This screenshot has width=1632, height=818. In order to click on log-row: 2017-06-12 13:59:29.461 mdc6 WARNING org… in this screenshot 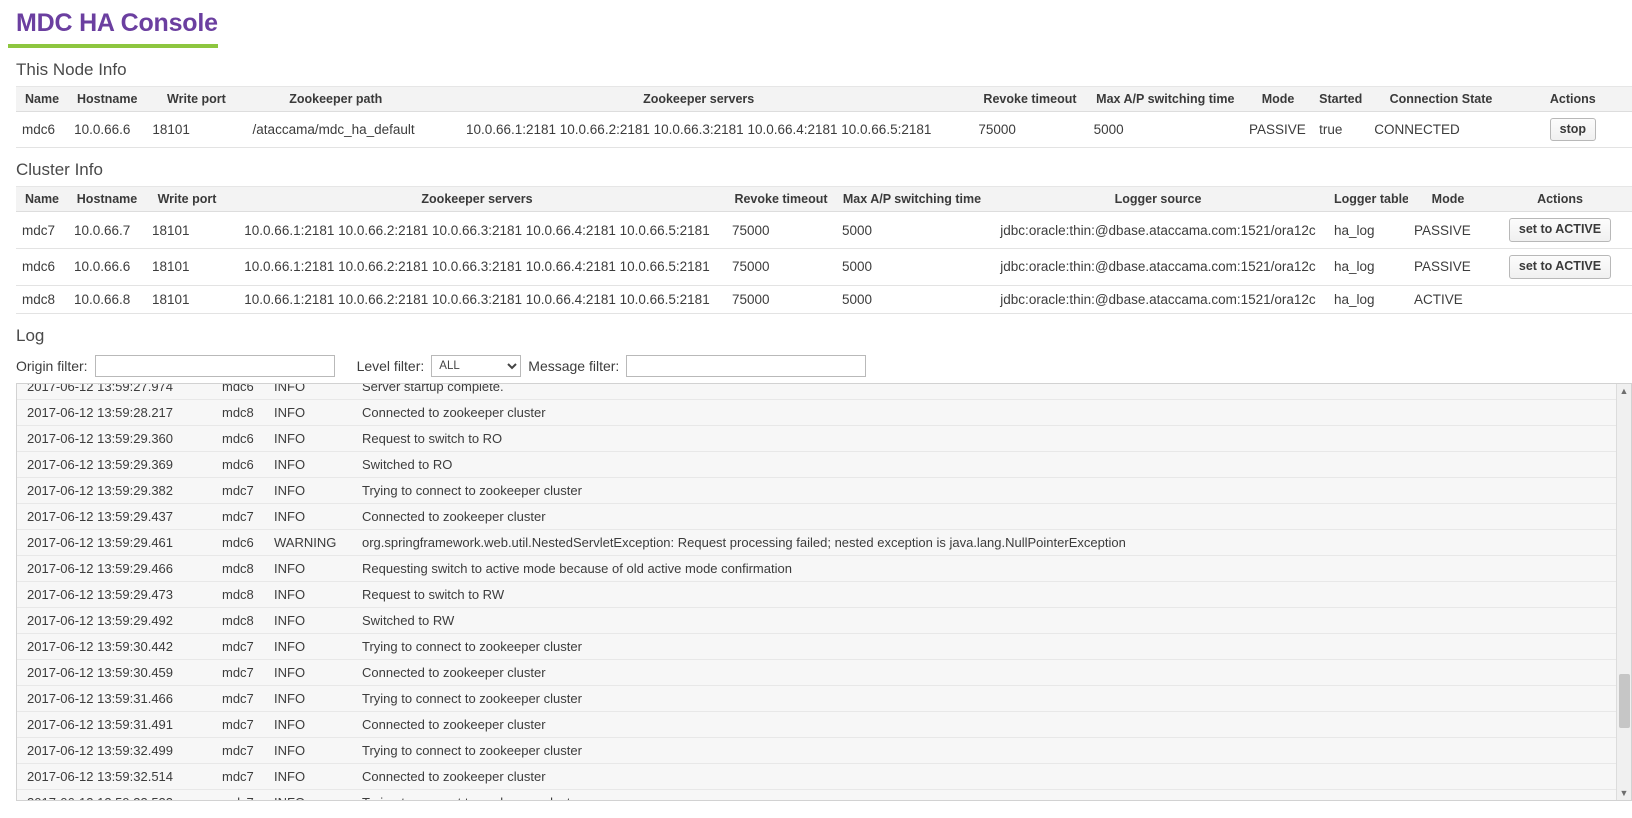, I will do `click(816, 542)`.